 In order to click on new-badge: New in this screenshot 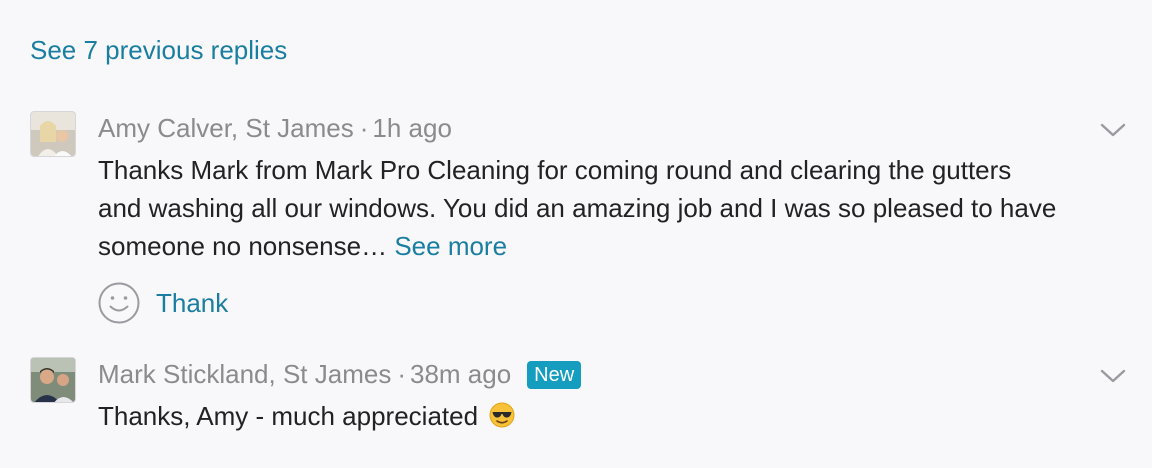, I will do `click(554, 375)`.